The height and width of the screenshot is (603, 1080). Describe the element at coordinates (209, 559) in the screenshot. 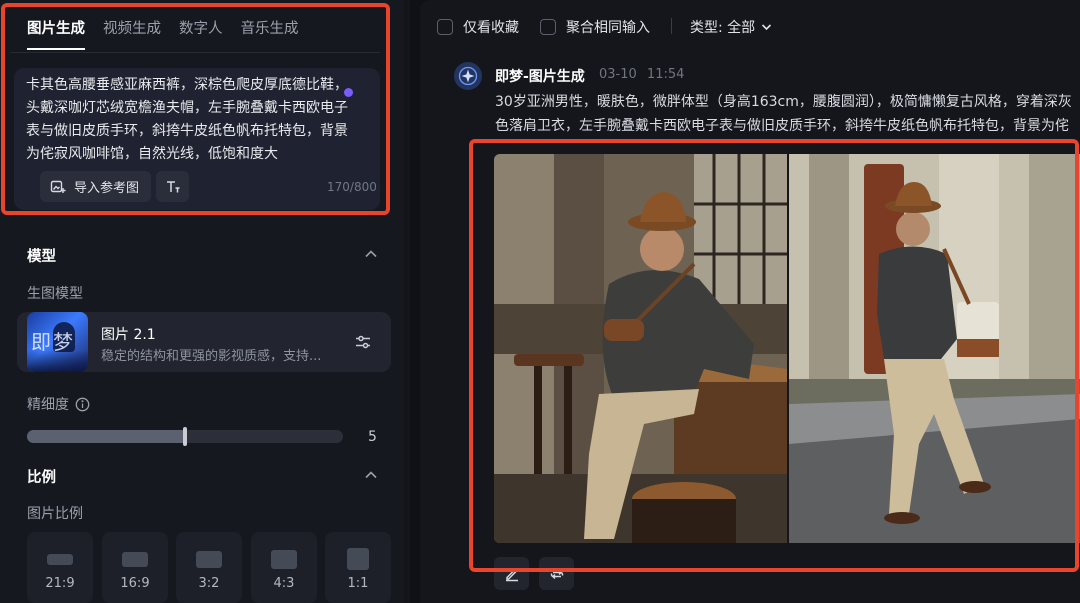

I see `ratio-3-2-icon` at that location.